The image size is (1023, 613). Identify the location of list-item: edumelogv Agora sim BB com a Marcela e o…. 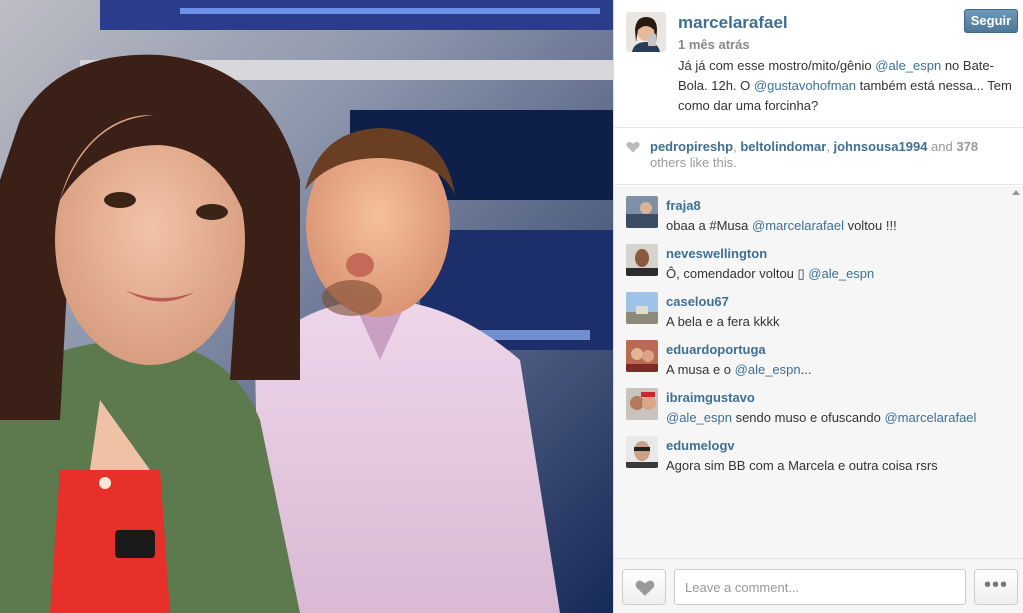
(821, 450).